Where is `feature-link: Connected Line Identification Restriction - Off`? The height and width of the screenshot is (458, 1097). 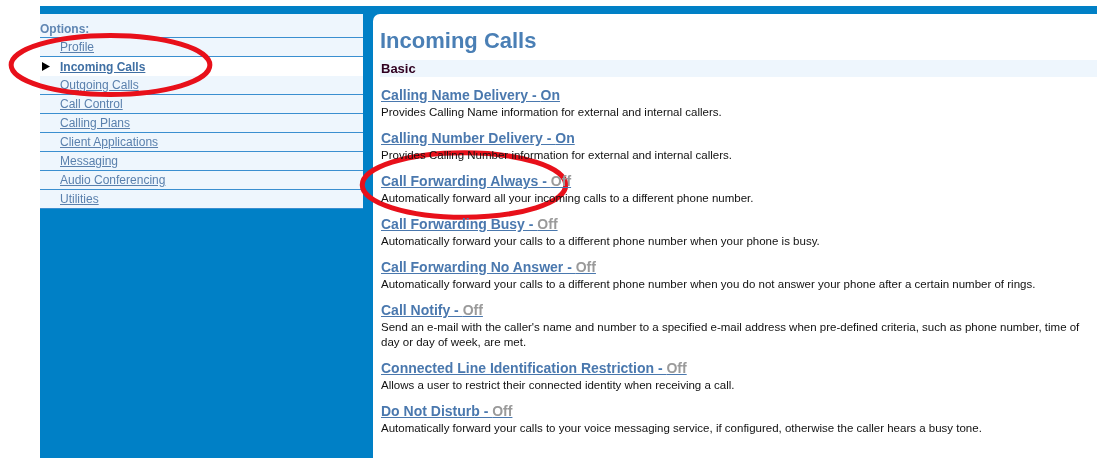
feature-link: Connected Line Identification Restriction - Off is located at coordinates (534, 368).